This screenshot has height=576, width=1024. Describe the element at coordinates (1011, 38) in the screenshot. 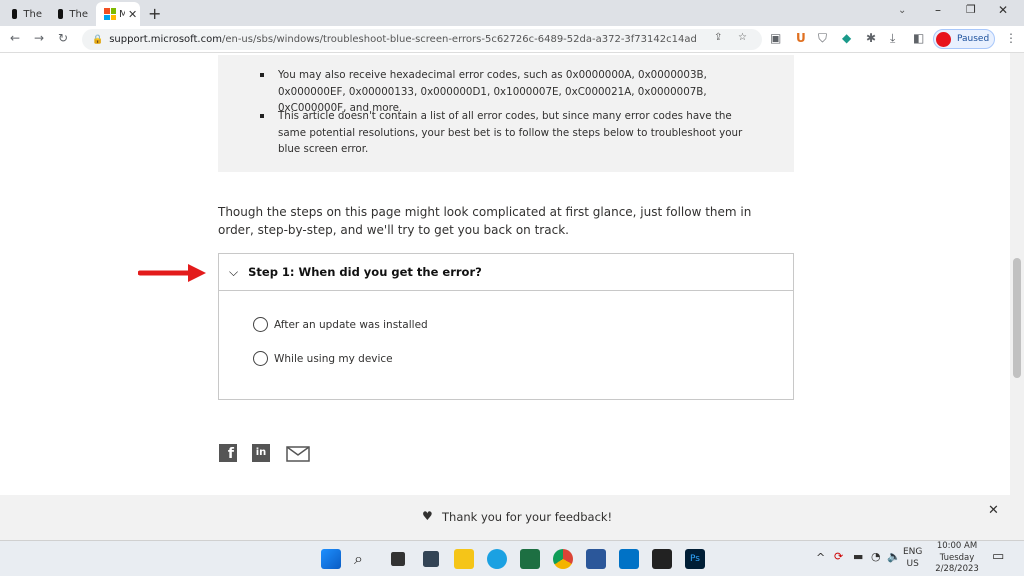

I see `menu-icon: ⋮` at that location.